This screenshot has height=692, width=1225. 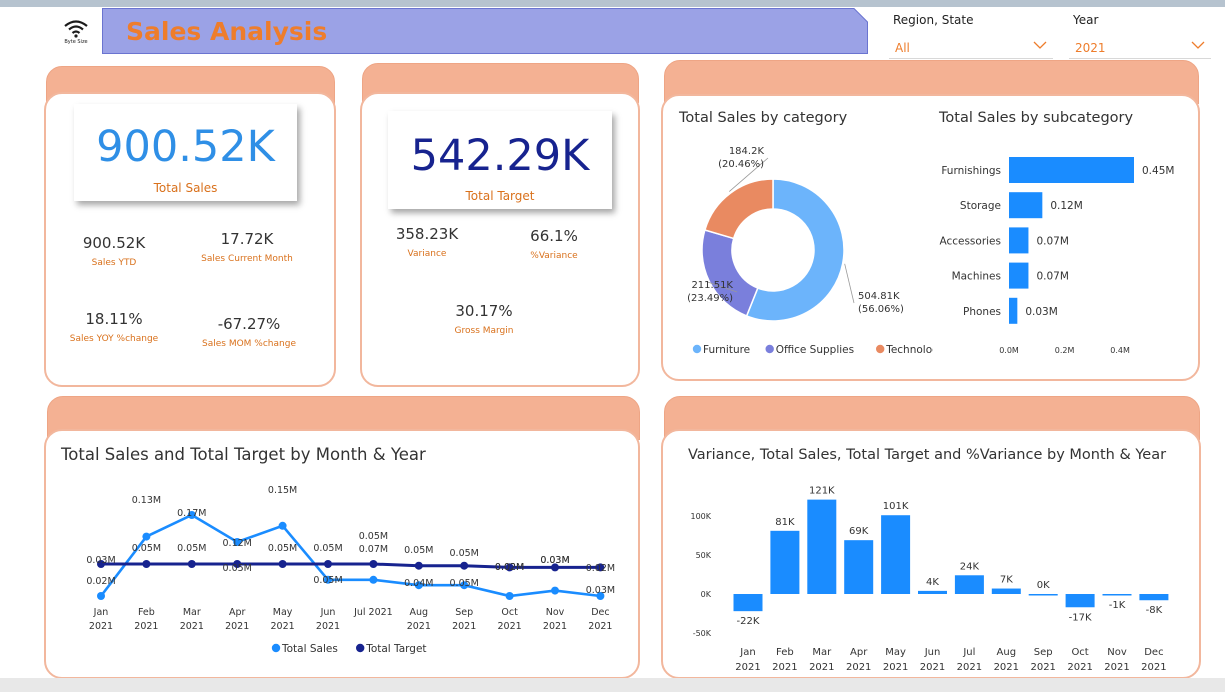 I want to click on bar-category-label: Accessories, so click(x=970, y=241).